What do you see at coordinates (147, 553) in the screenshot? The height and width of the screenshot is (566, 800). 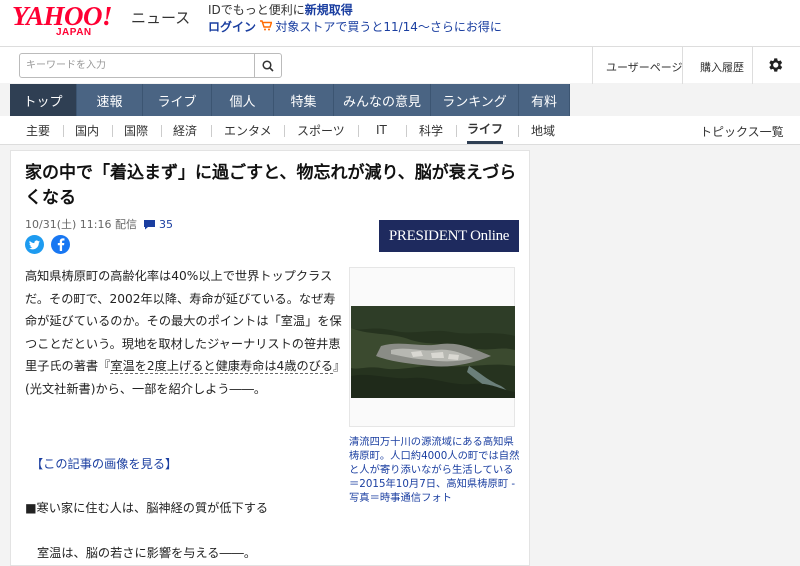 I see `article-paragraph: 室温は、脳の若さに影響を与える――。` at bounding box center [147, 553].